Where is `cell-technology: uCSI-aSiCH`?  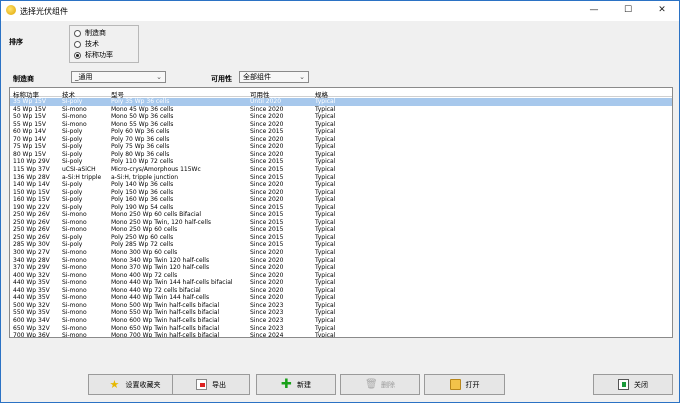 cell-technology: uCSI-aSiCH is located at coordinates (79, 169).